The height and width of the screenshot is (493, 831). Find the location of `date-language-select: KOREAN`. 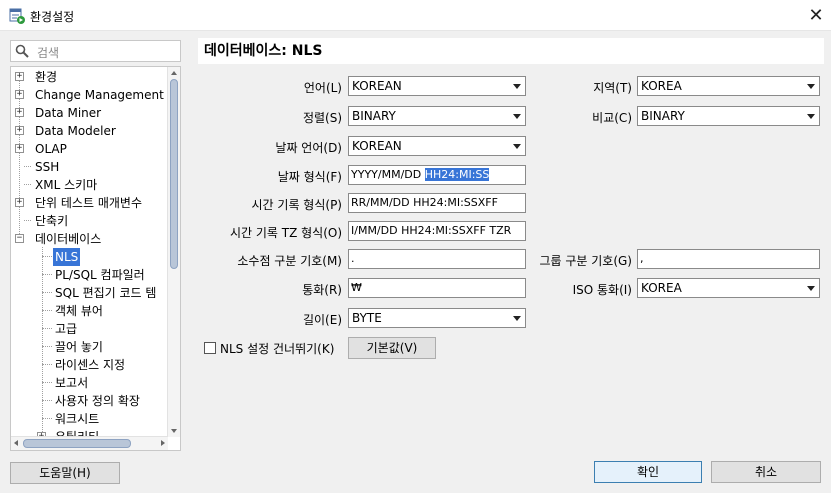

date-language-select: KOREAN is located at coordinates (437, 146).